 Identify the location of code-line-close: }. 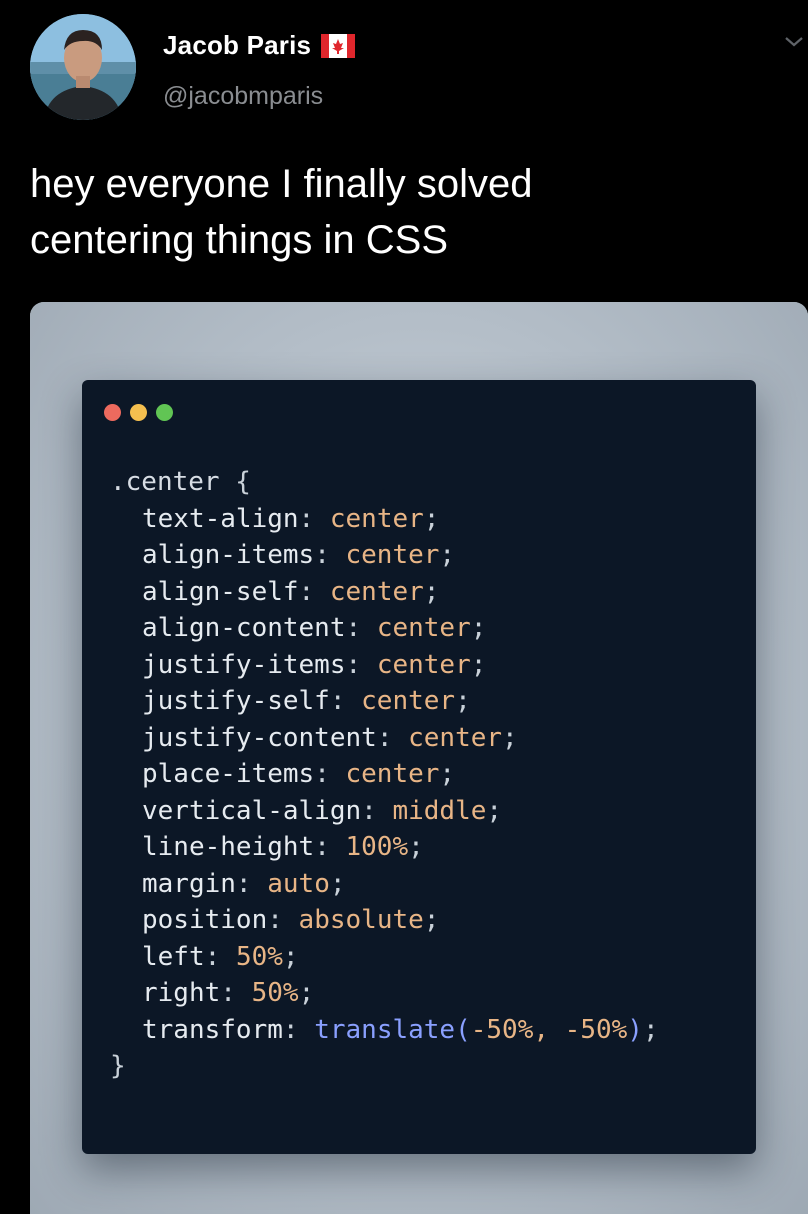
(384, 1066).